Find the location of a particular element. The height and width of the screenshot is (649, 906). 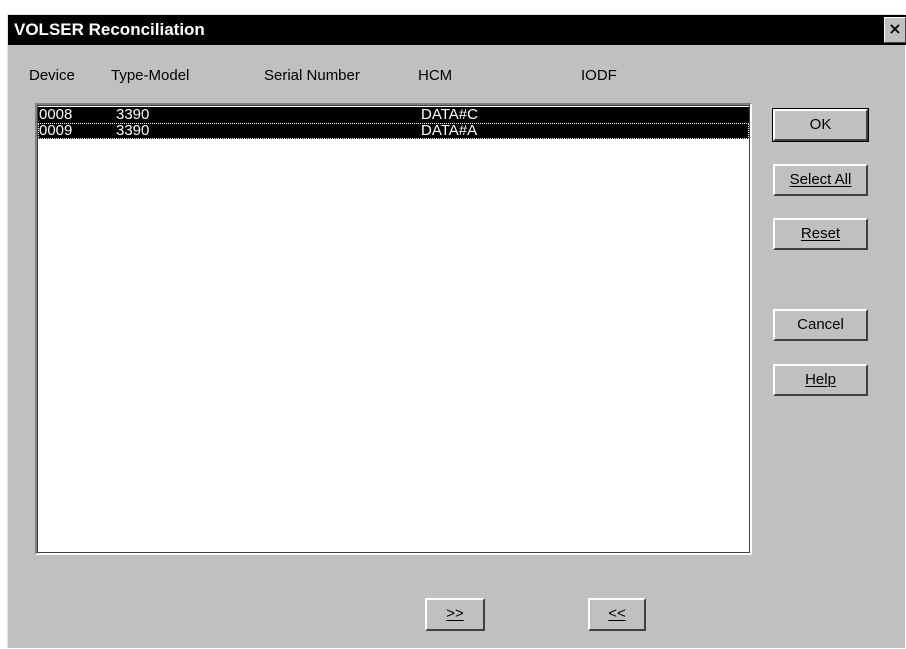

select-all-button: Select All is located at coordinates (820, 180).